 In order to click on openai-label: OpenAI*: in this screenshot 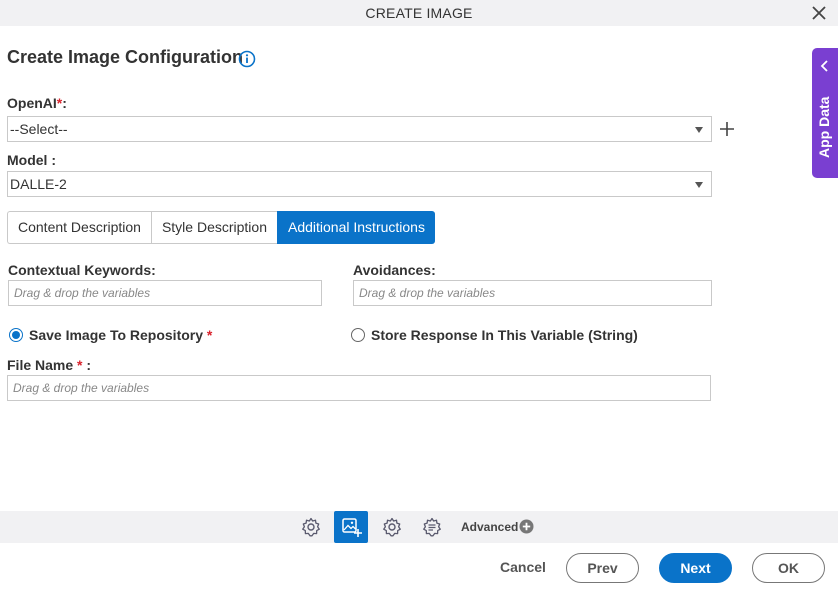, I will do `click(37, 103)`.